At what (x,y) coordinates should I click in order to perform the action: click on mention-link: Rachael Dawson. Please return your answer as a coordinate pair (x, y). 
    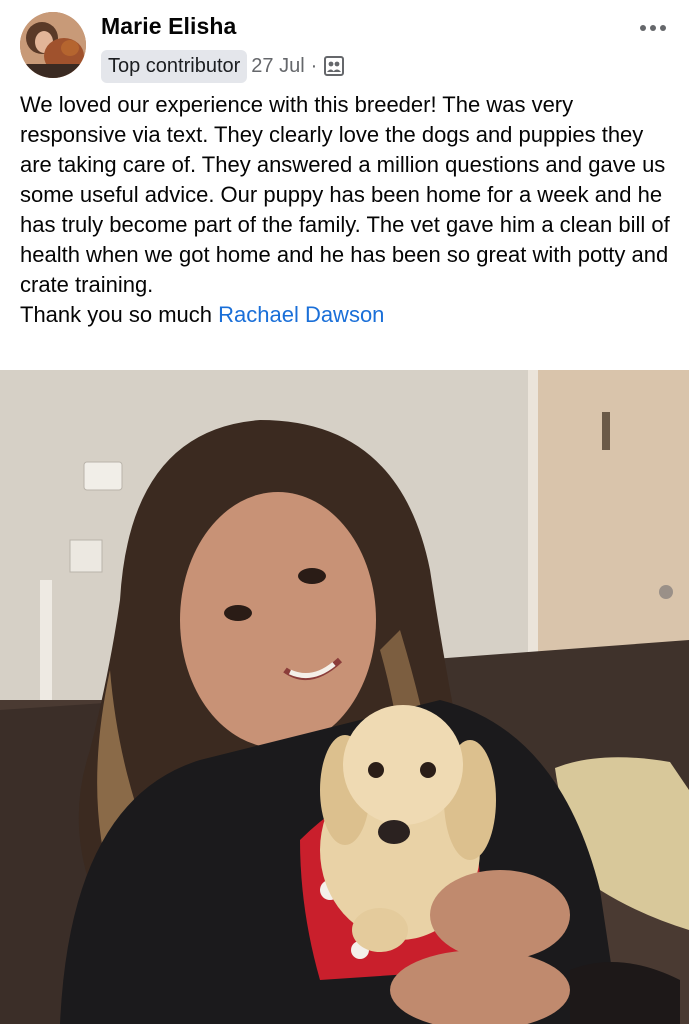
    Looking at the image, I should click on (301, 314).